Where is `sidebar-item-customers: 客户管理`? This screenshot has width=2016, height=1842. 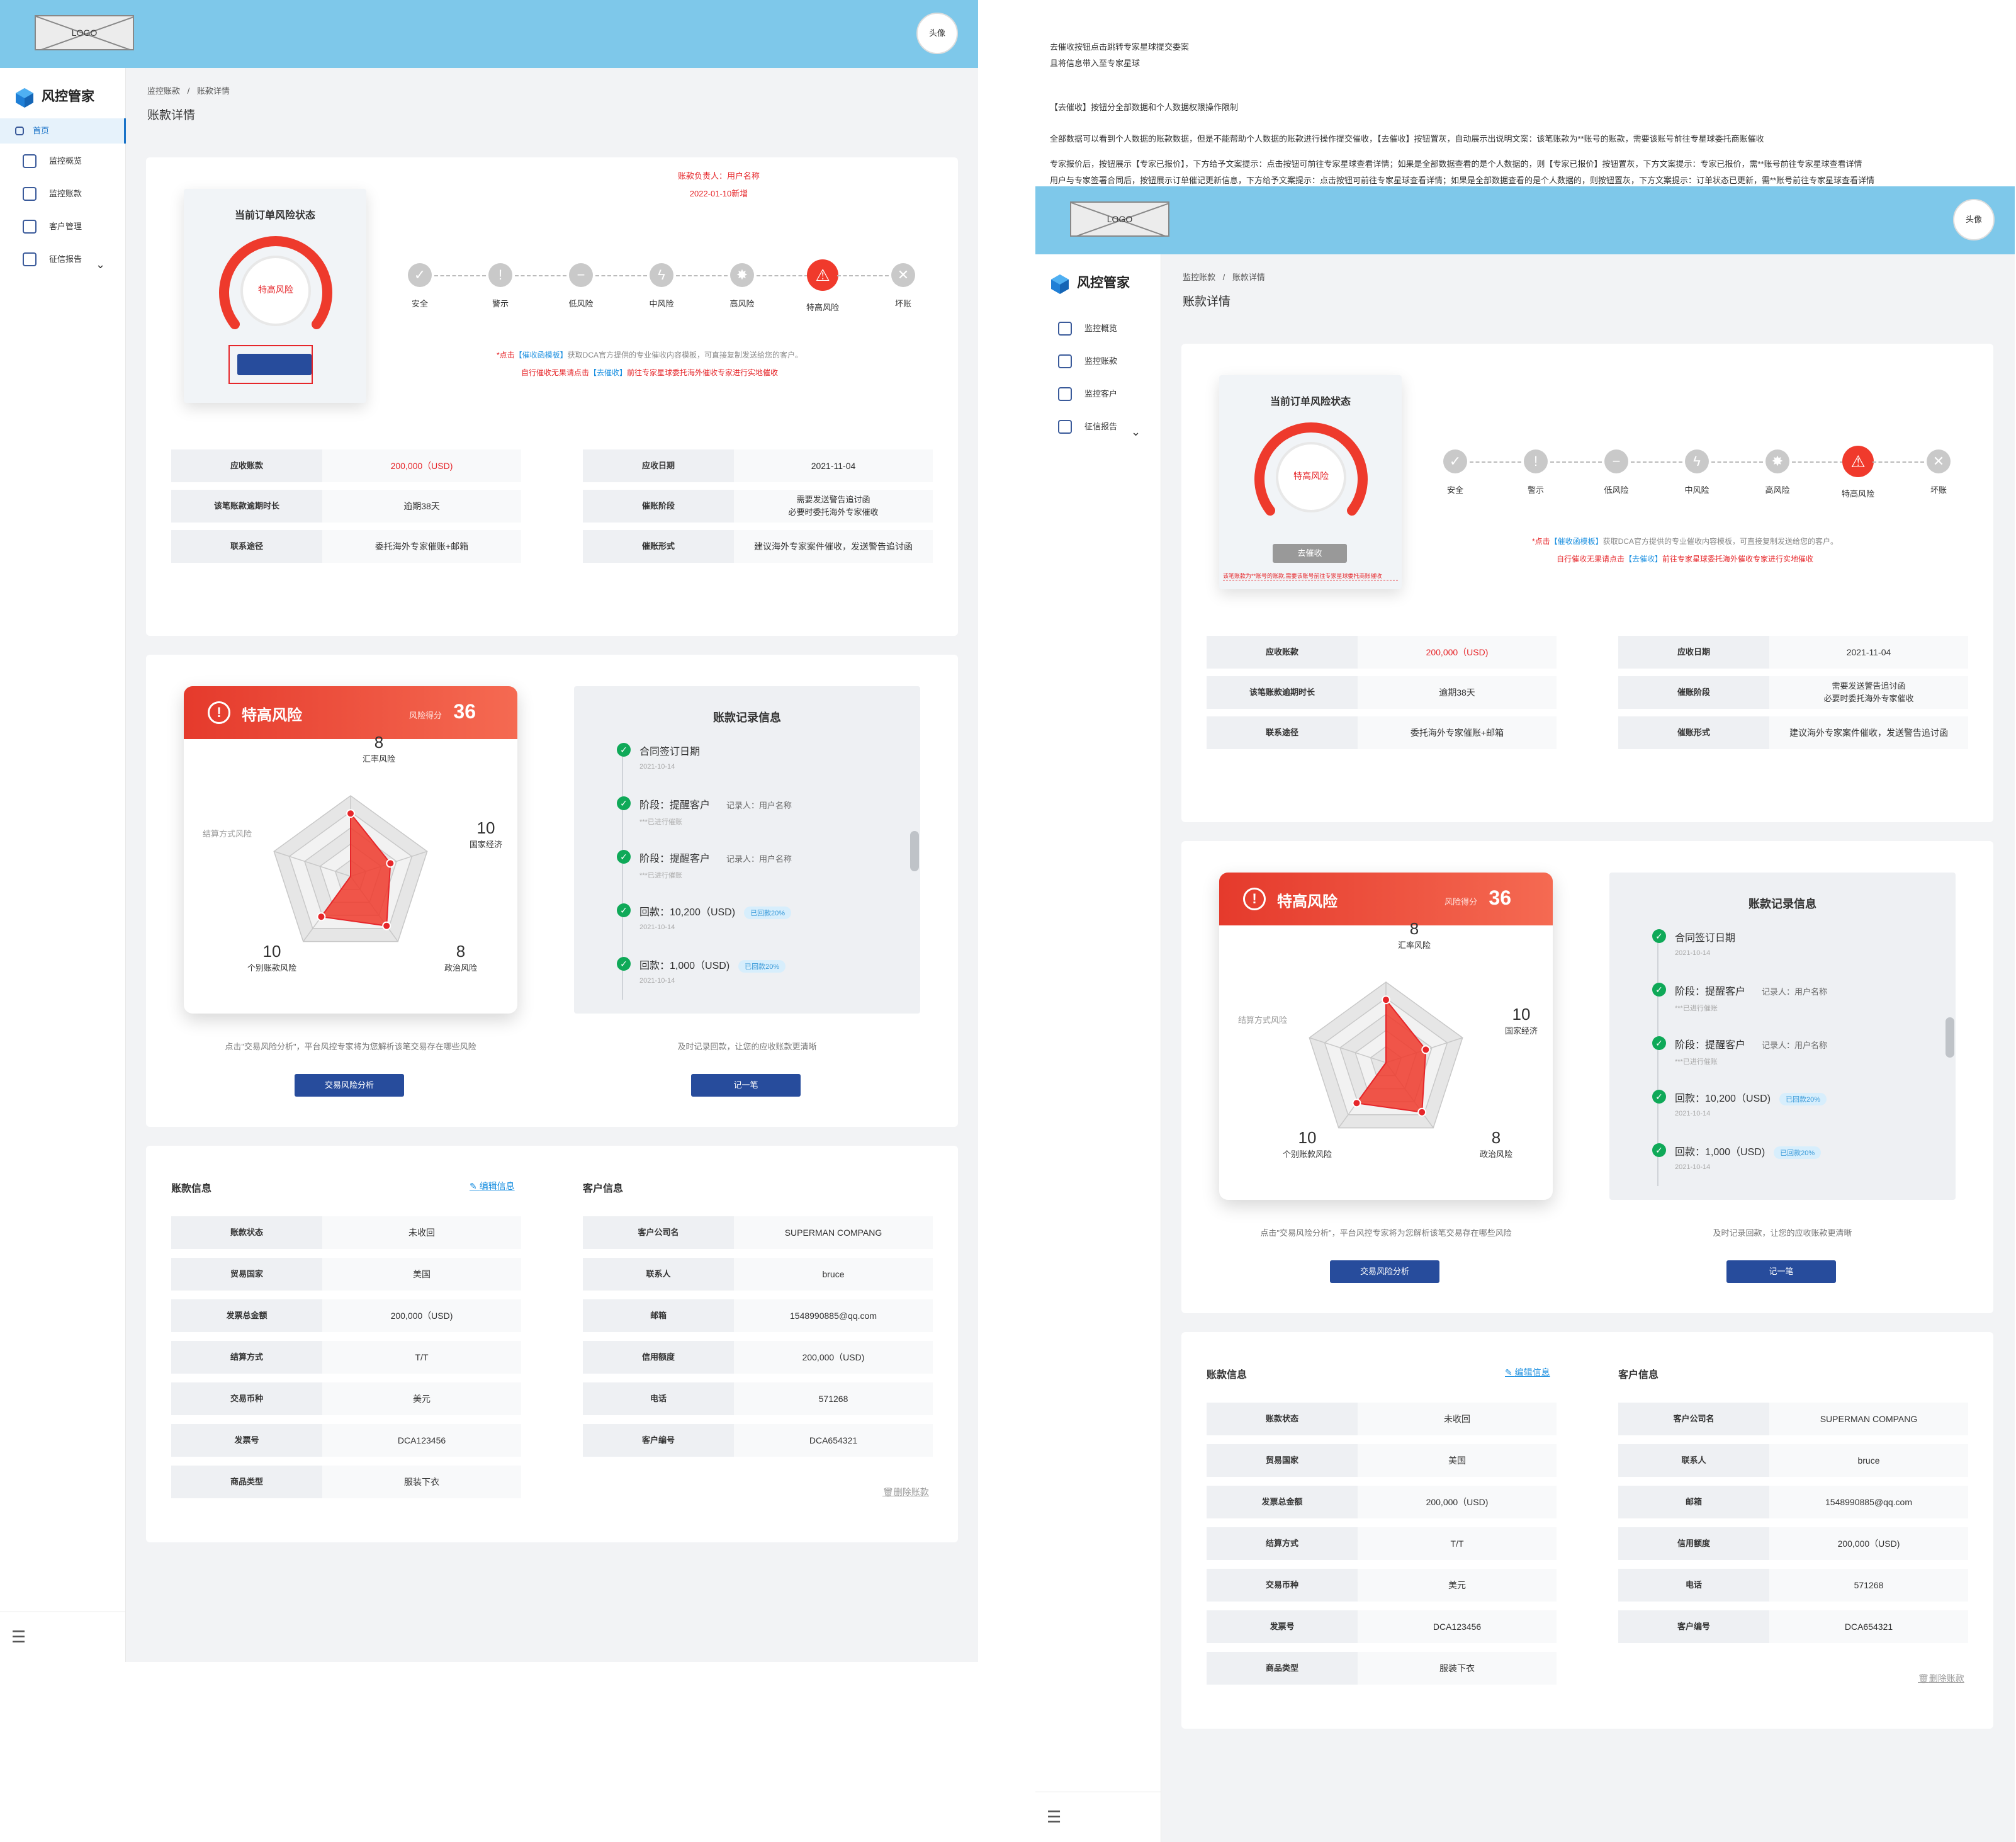 sidebar-item-customers: 客户管理 is located at coordinates (63, 226).